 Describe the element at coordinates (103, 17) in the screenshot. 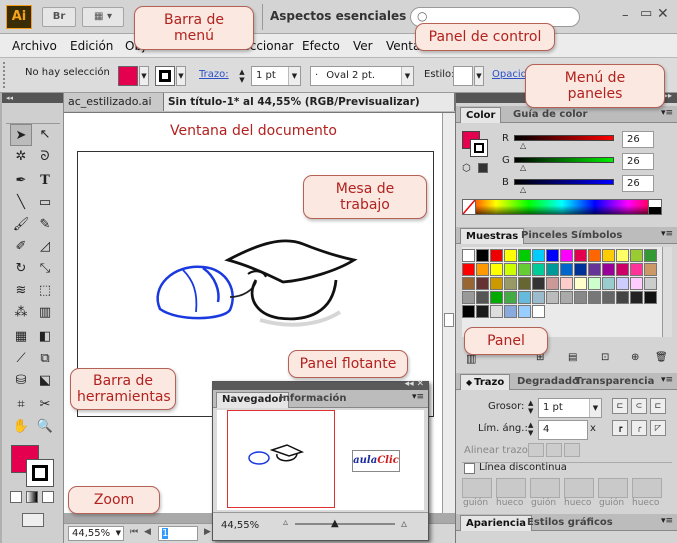

I see `arrange-documents-button: ▦ ▾` at that location.